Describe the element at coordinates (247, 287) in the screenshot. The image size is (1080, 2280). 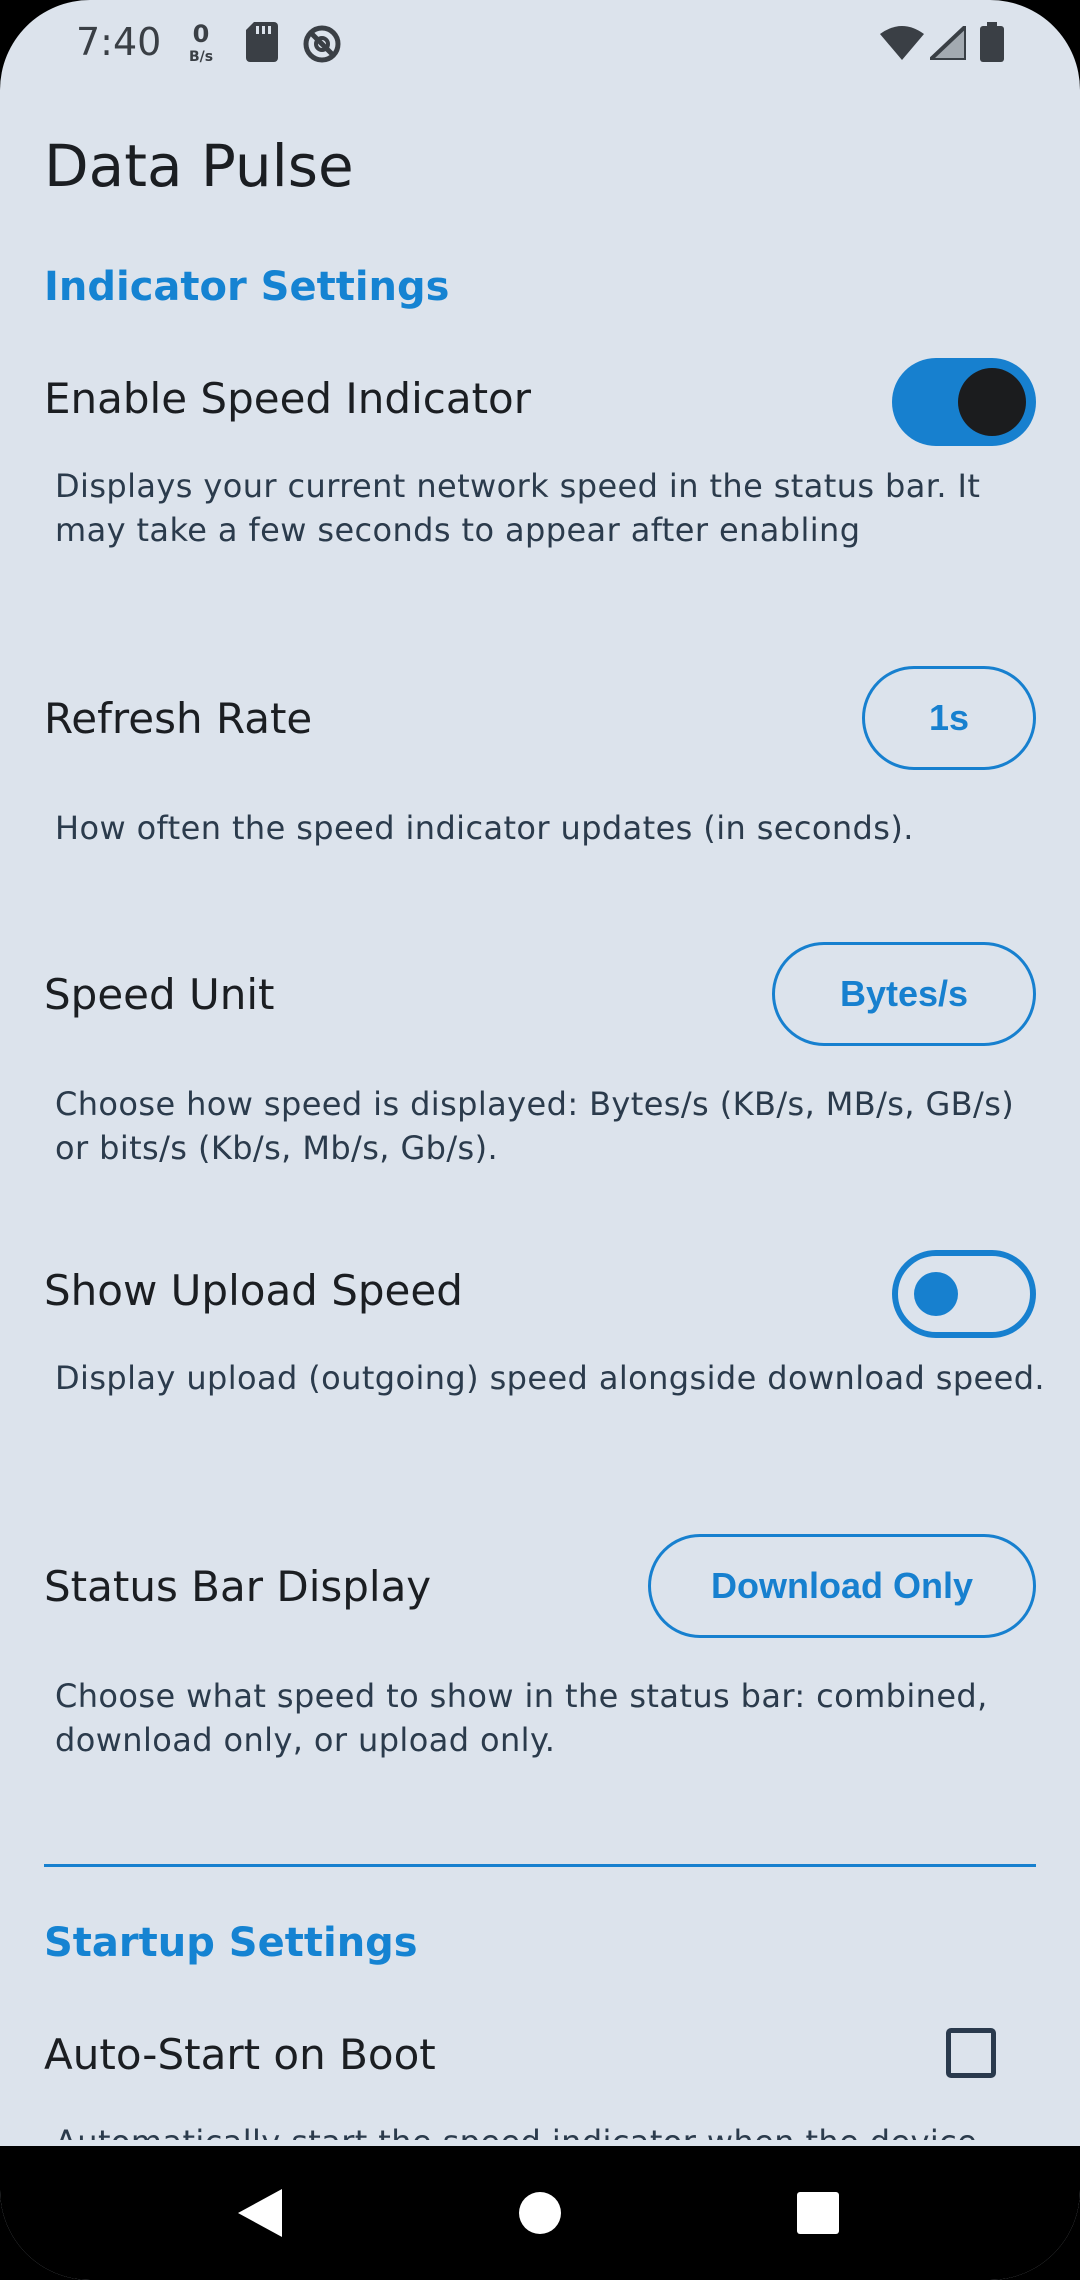
I see `section-header-indicator: Indicator Settings` at that location.